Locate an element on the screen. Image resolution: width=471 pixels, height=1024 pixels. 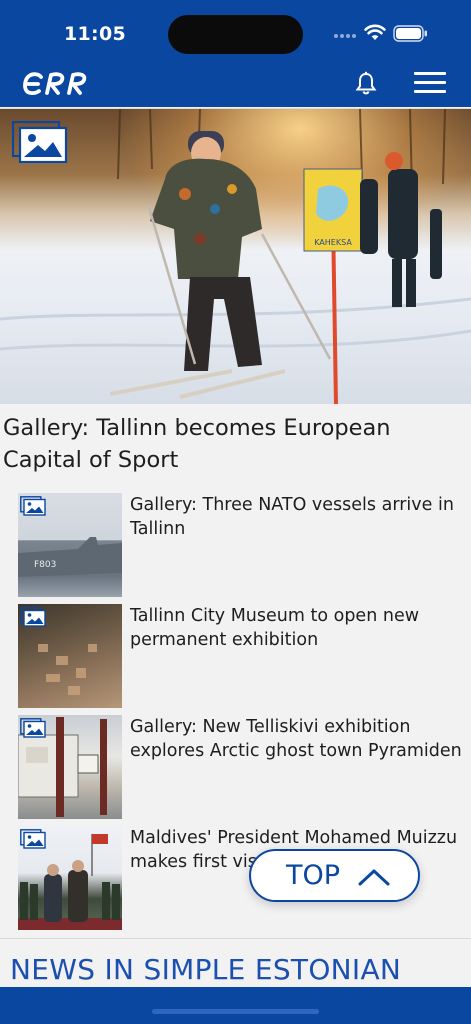
err-logo is located at coordinates (56, 83).